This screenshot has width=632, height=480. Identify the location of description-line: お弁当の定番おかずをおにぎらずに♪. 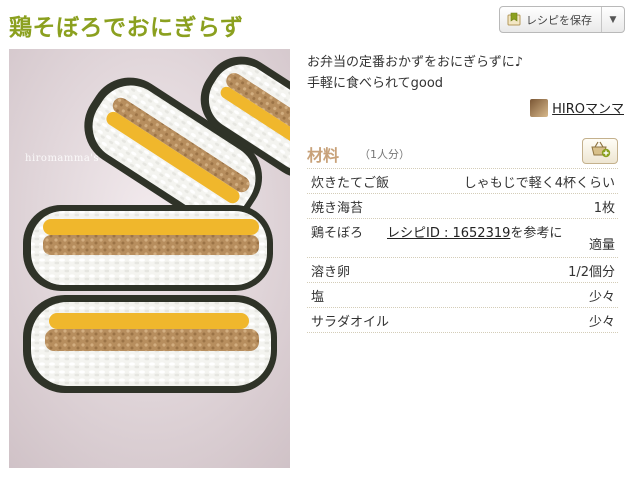
(415, 62).